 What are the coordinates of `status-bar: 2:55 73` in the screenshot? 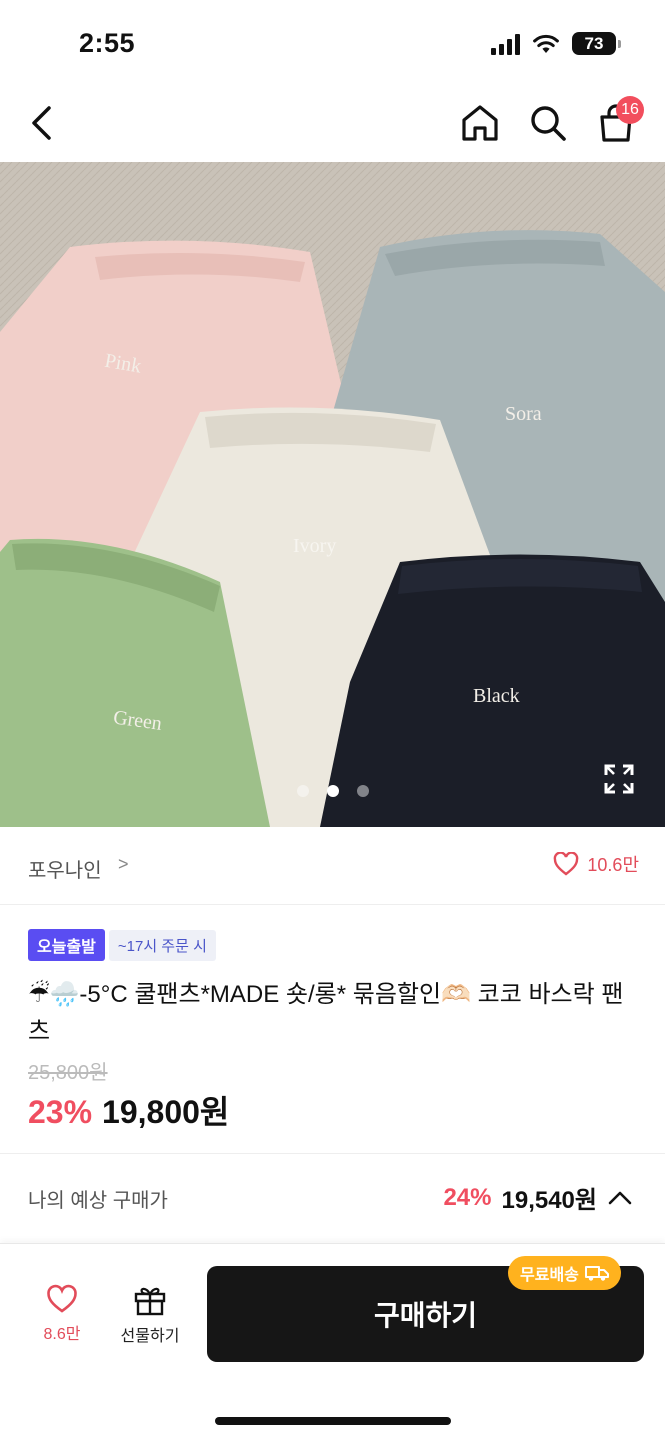 It's located at (332, 44).